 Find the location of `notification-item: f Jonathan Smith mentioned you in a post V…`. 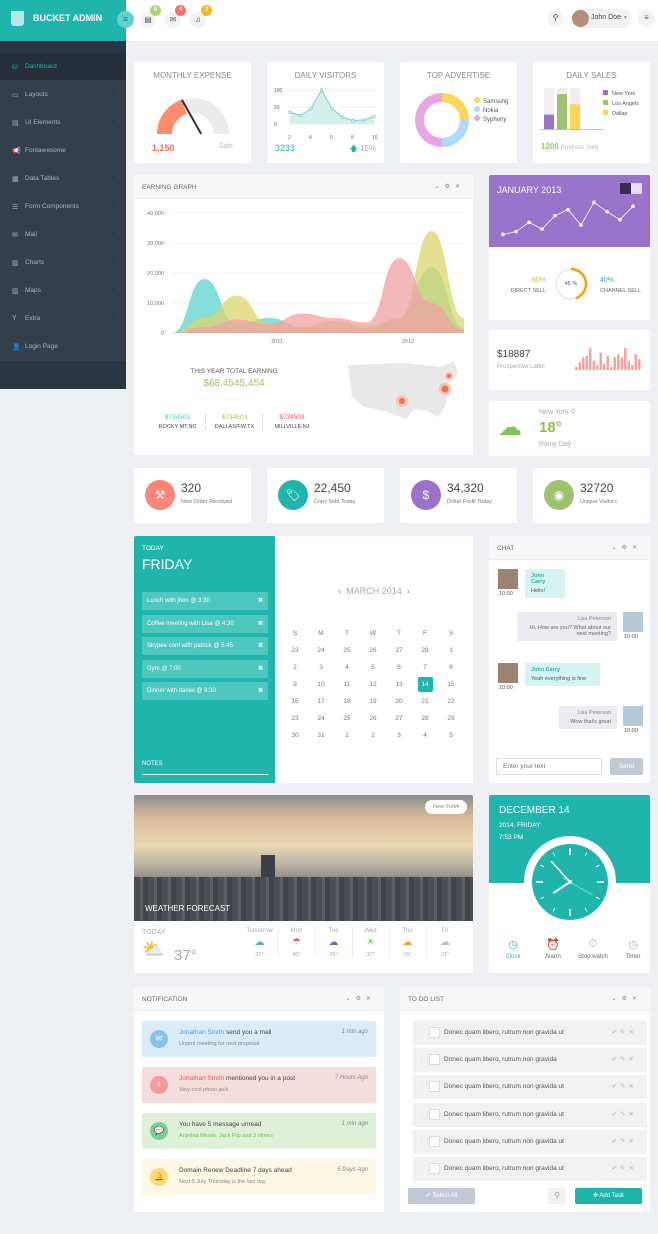

notification-item: f Jonathan Smith mentioned you in a post V… is located at coordinates (259, 1085).